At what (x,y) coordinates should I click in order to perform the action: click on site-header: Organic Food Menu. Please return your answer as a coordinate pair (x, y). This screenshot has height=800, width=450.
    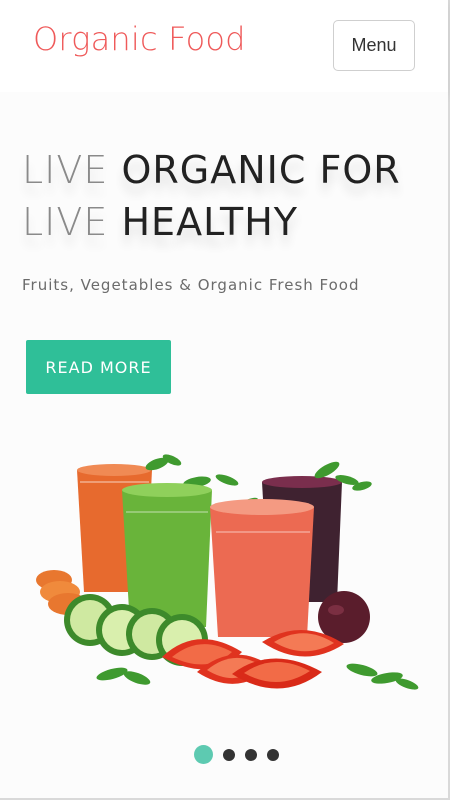
    Looking at the image, I should click on (224, 46).